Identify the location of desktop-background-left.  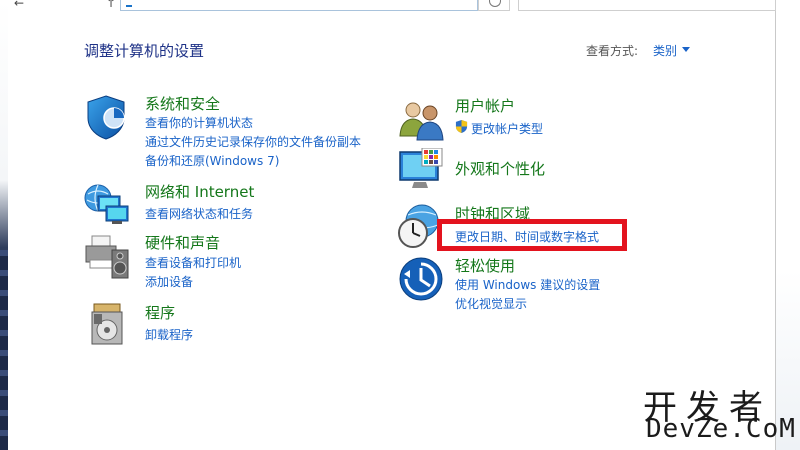
(4, 225).